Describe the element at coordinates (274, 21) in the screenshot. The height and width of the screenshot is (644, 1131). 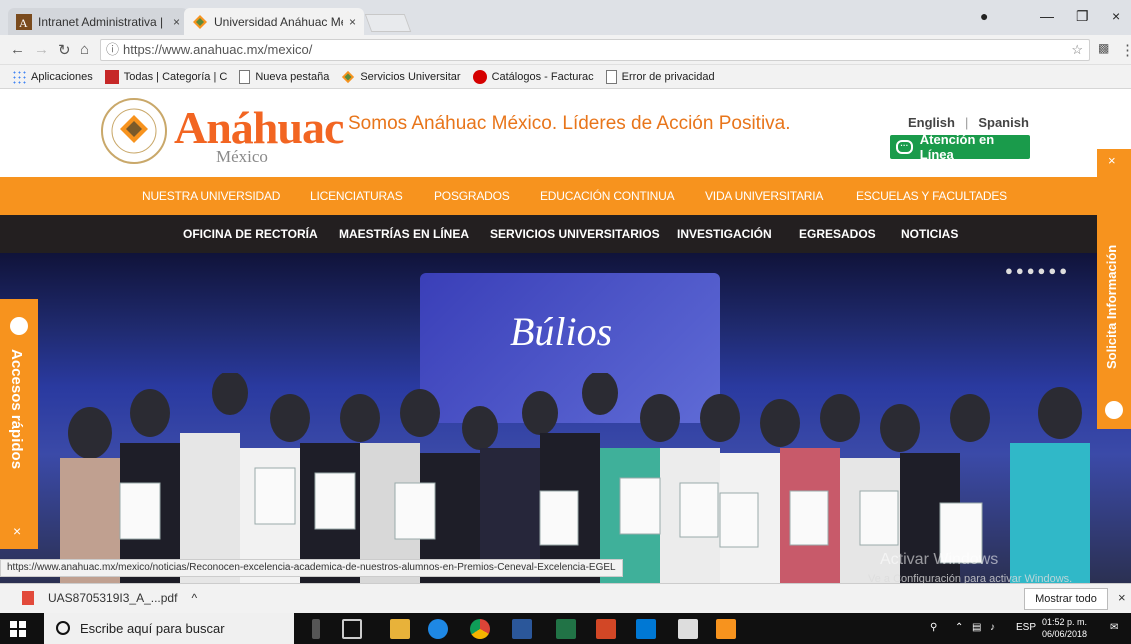
I see `tab-anahuac: Universidad Anáhuac Mé ×` at that location.